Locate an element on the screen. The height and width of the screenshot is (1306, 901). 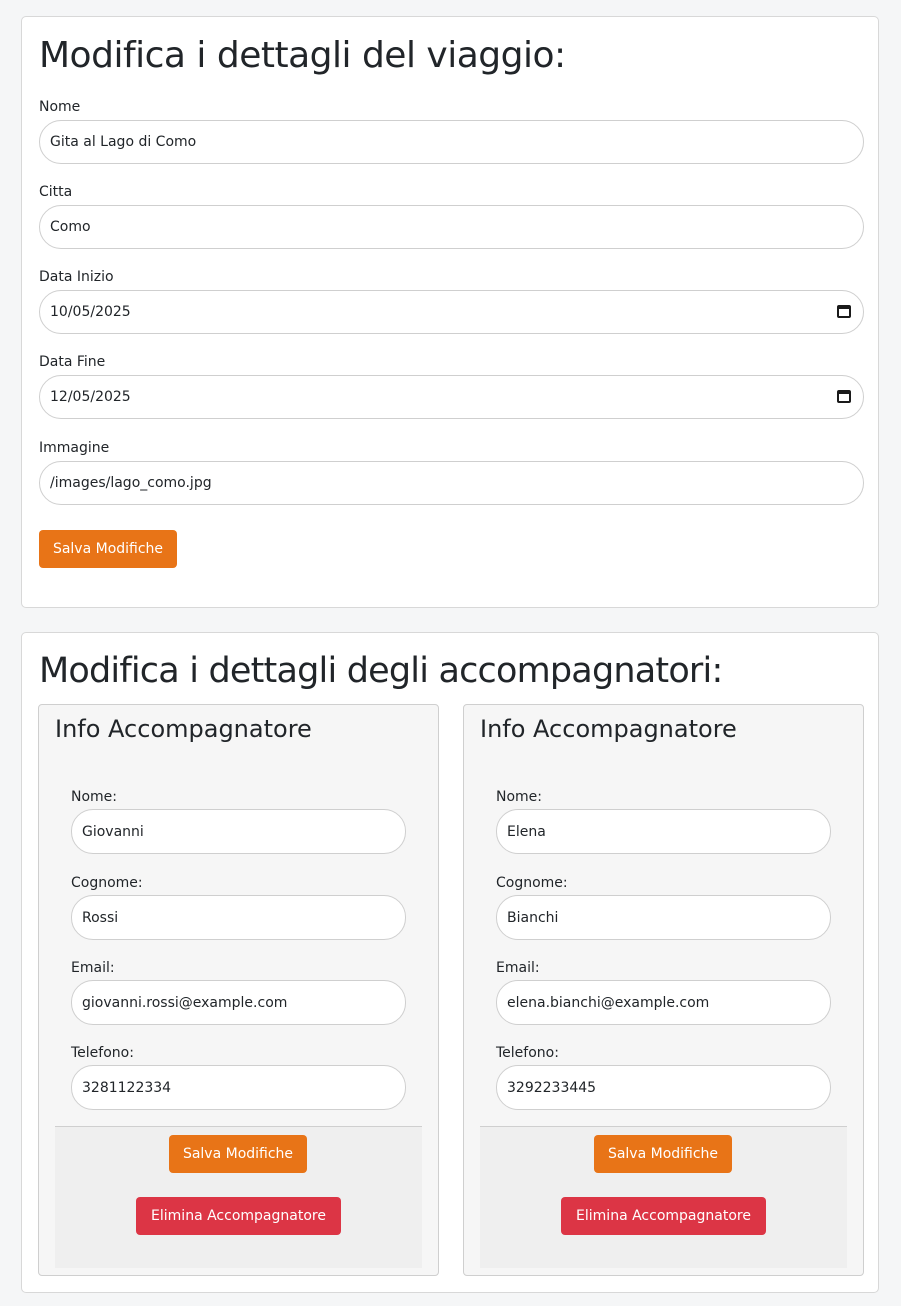
citta-label: Citta is located at coordinates (56, 192).